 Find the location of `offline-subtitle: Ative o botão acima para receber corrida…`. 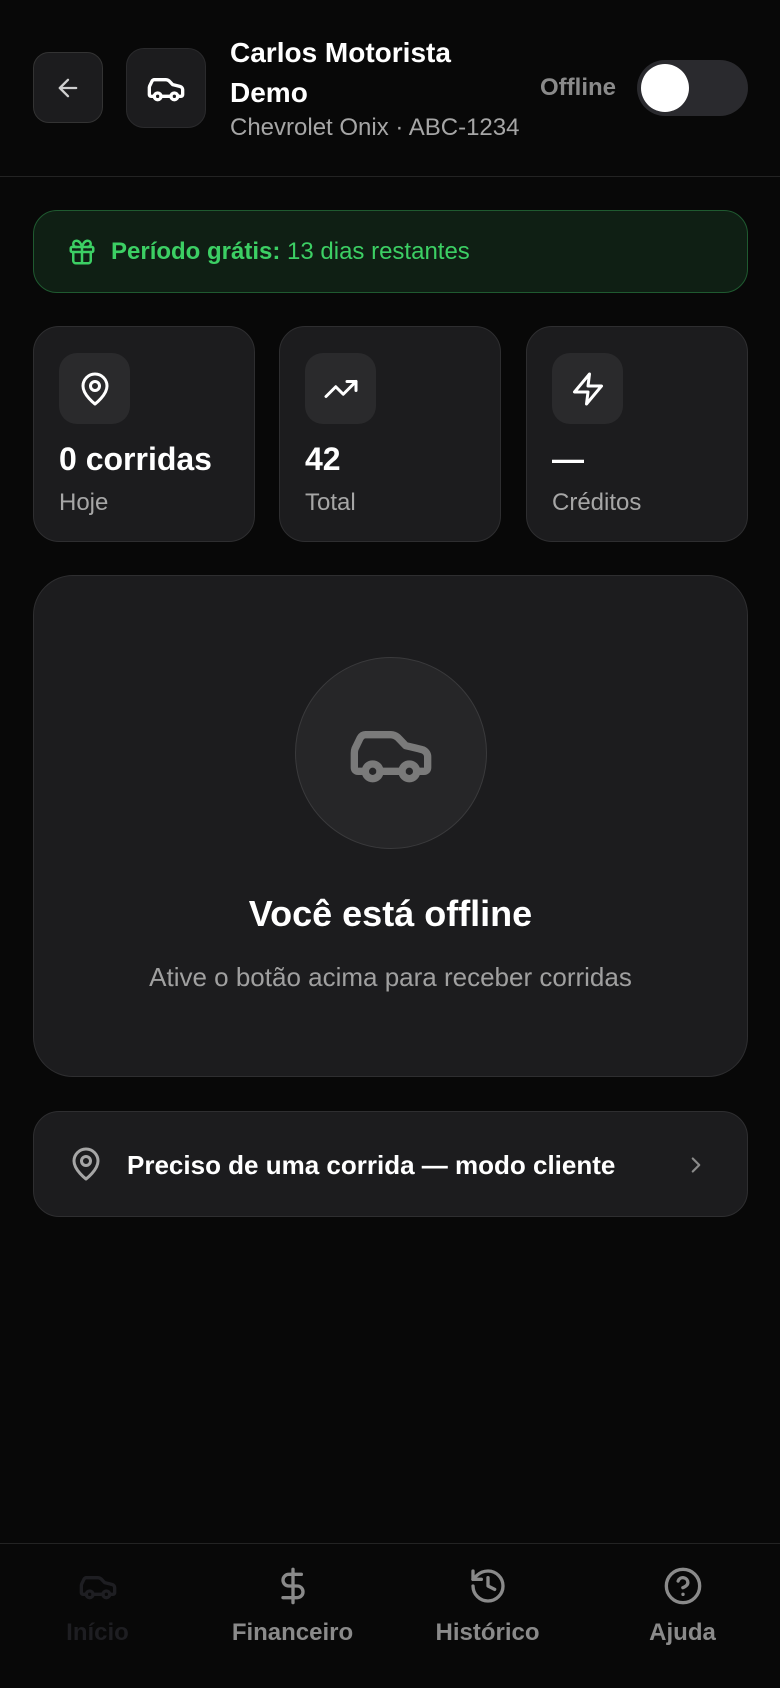

offline-subtitle: Ative o botão acima para receber corrida… is located at coordinates (390, 977).